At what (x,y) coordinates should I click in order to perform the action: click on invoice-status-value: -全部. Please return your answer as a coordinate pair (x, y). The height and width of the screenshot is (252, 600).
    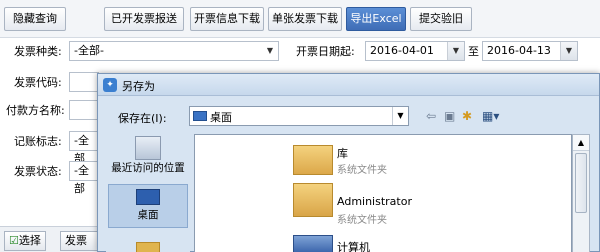
    Looking at the image, I should click on (81, 179).